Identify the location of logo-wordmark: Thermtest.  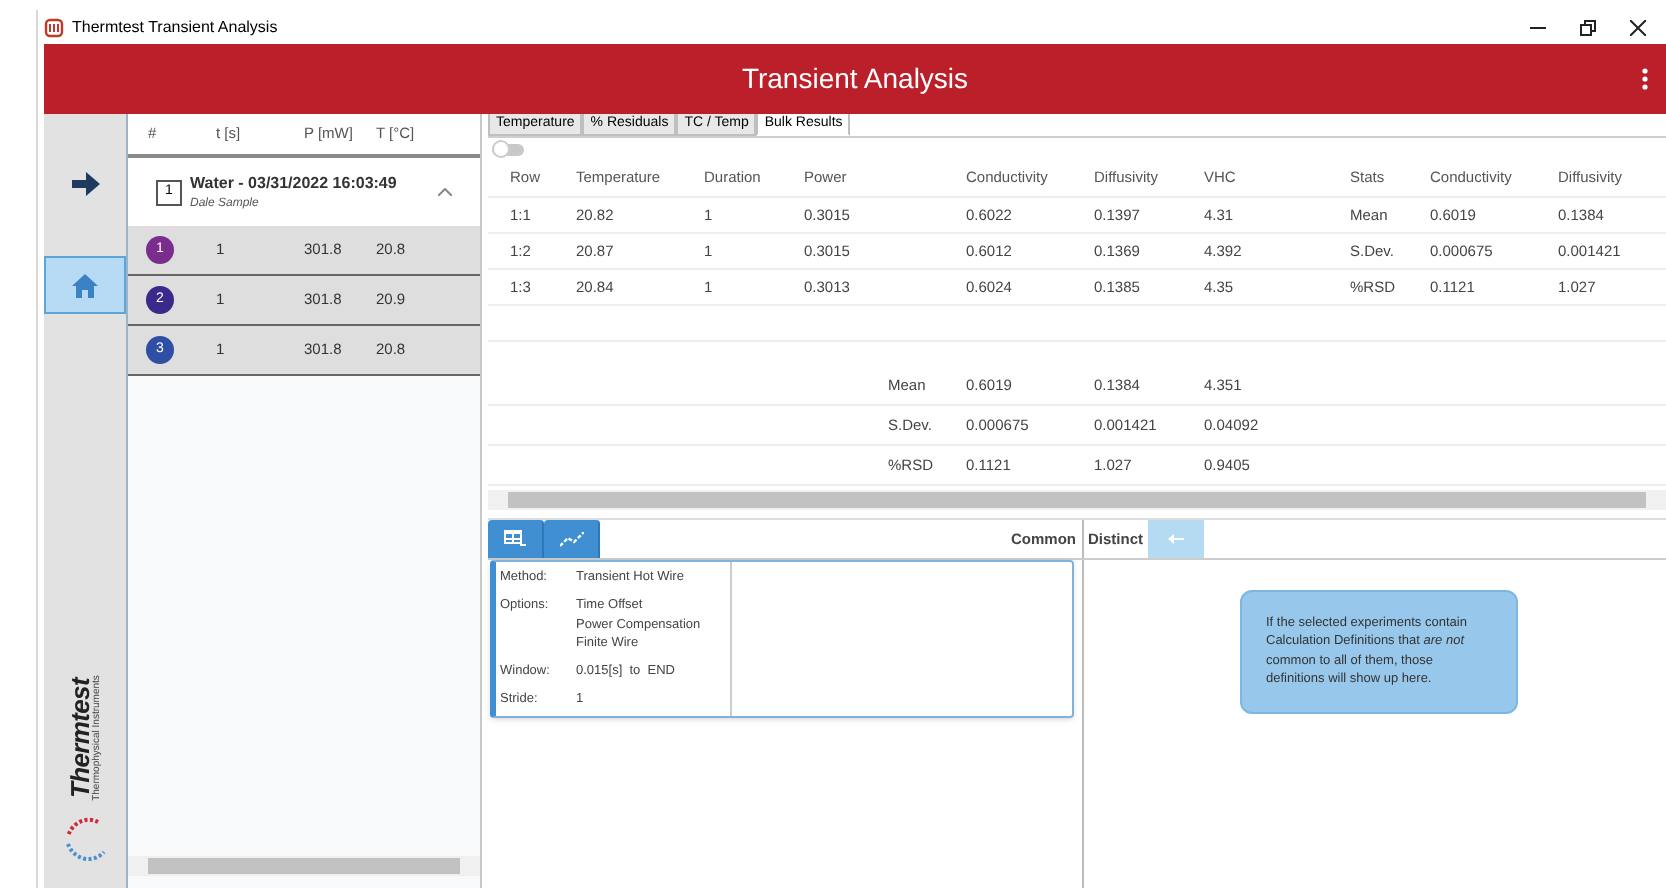
(80, 738).